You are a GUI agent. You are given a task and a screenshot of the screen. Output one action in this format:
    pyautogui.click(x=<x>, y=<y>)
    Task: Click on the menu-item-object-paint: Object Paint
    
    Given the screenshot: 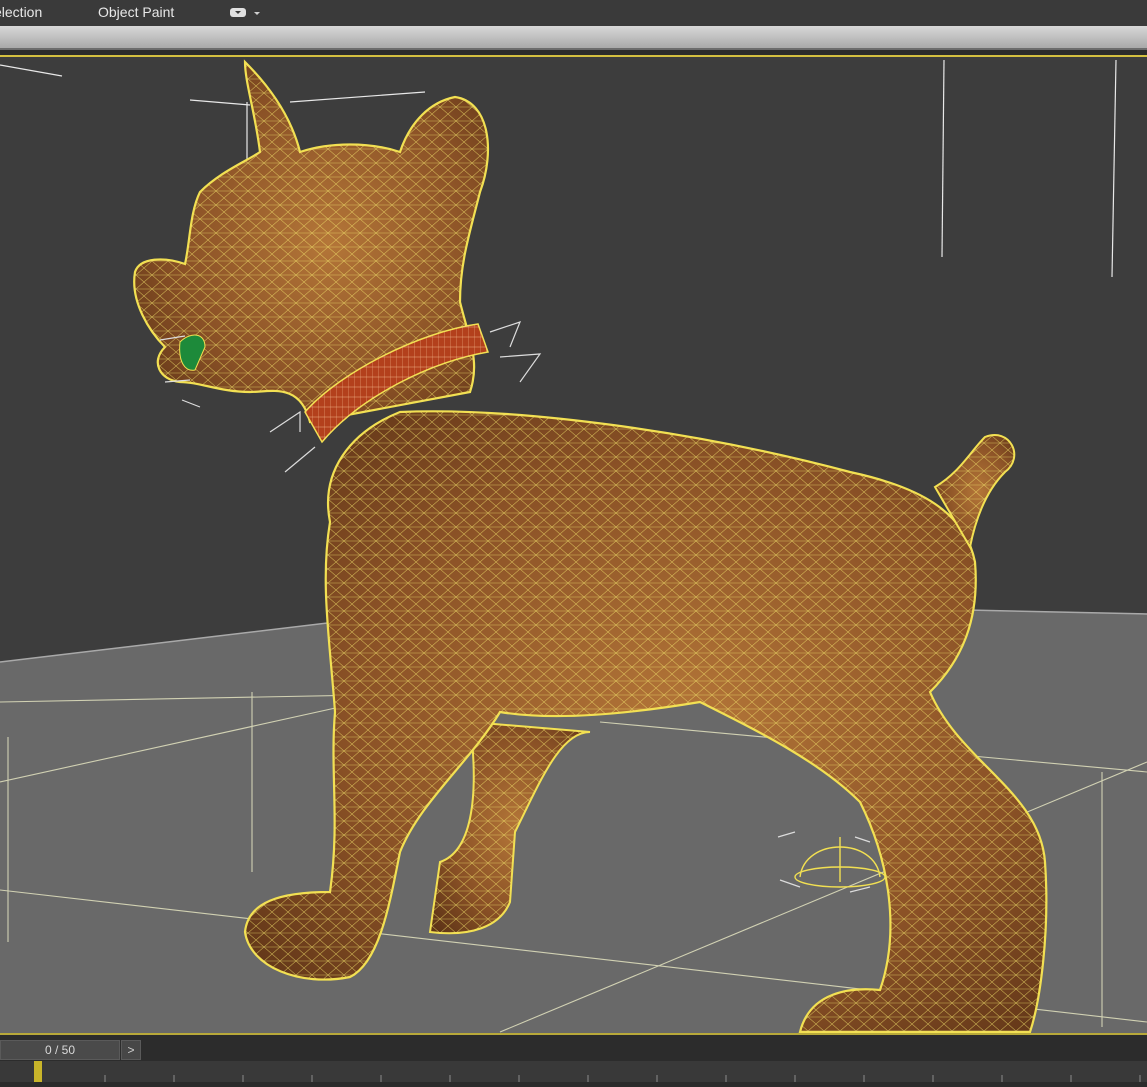 What is the action you would take?
    pyautogui.click(x=136, y=12)
    